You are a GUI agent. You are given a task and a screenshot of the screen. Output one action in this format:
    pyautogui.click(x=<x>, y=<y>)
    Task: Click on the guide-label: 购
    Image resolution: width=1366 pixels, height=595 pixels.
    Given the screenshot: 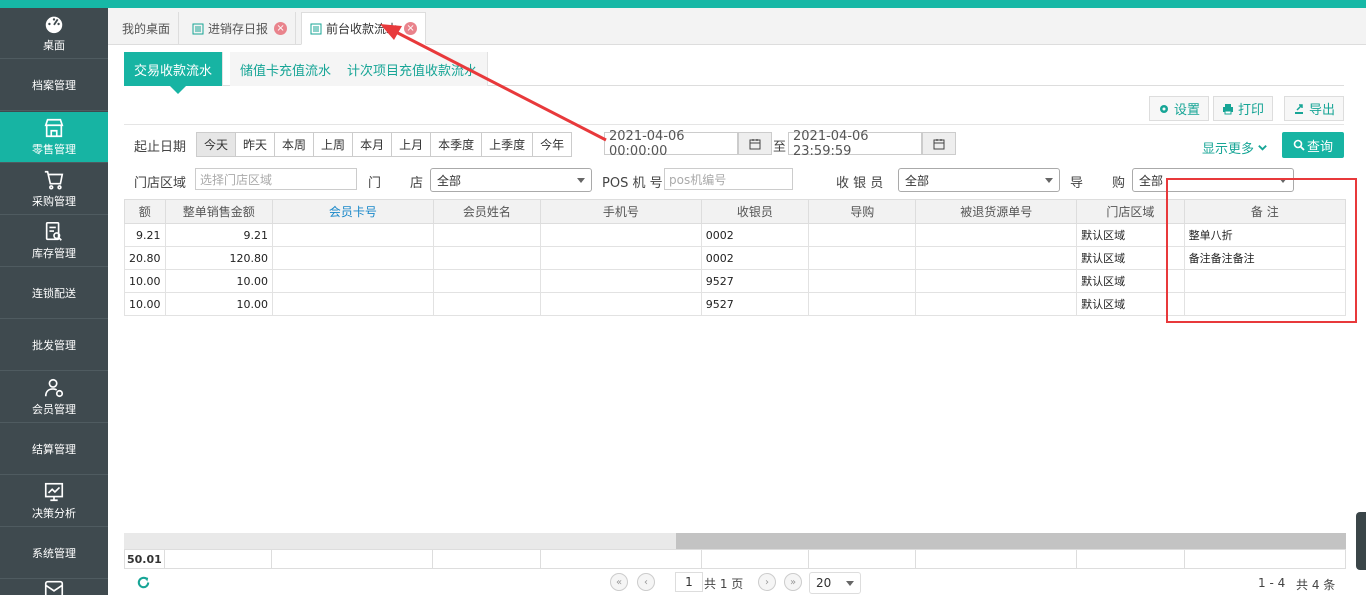 What is the action you would take?
    pyautogui.click(x=1119, y=183)
    